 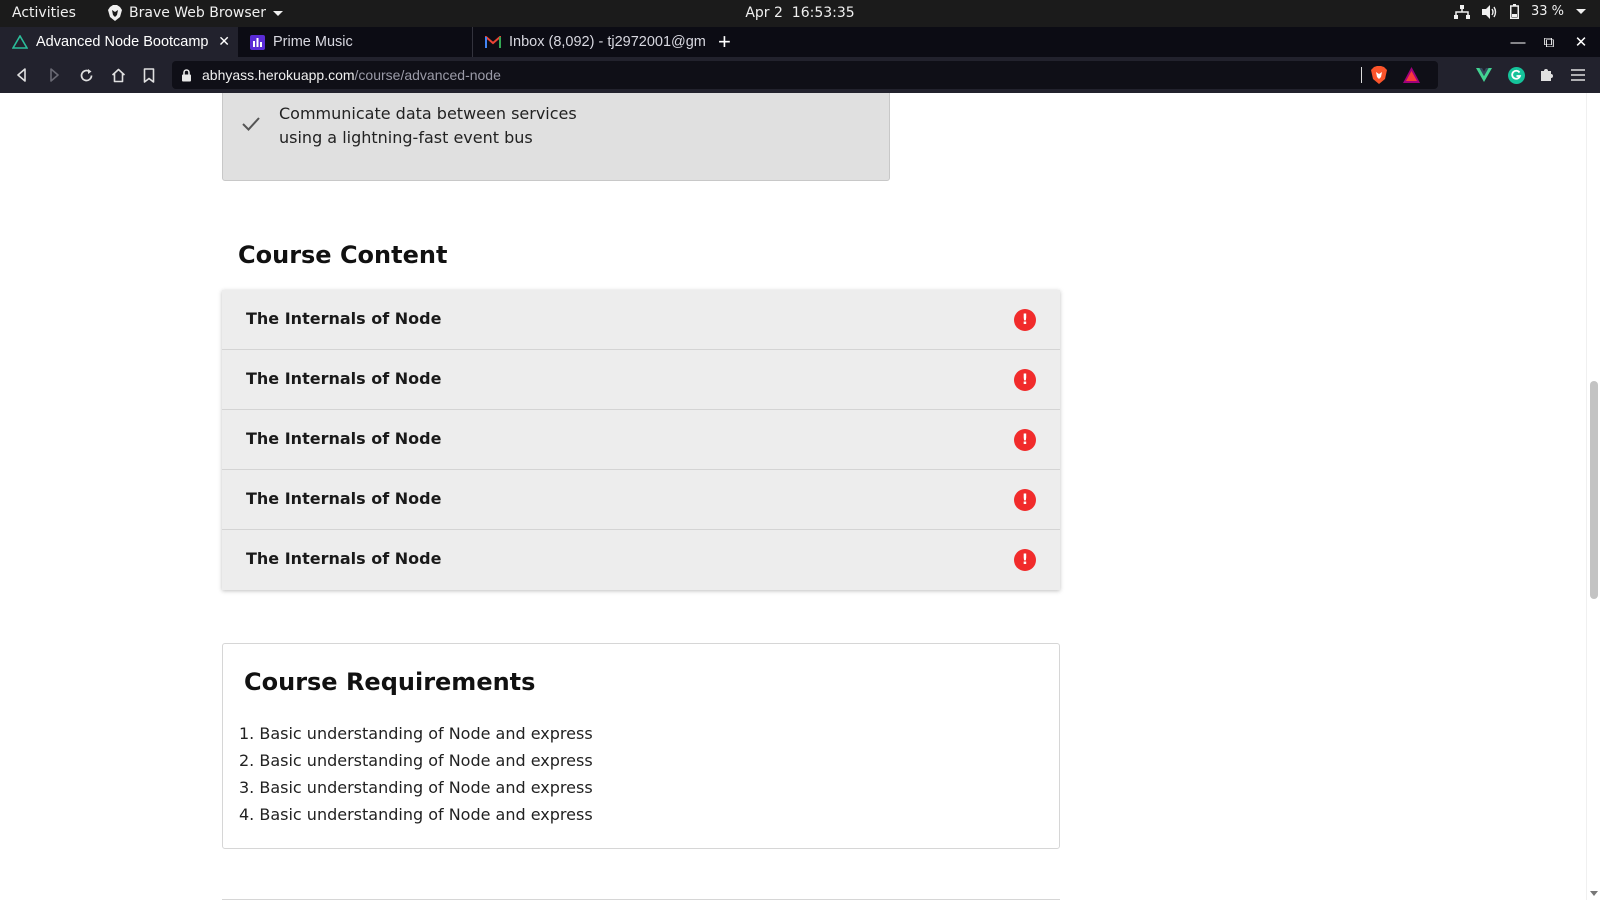 I want to click on battery-percent: 33 %, so click(x=1547, y=11).